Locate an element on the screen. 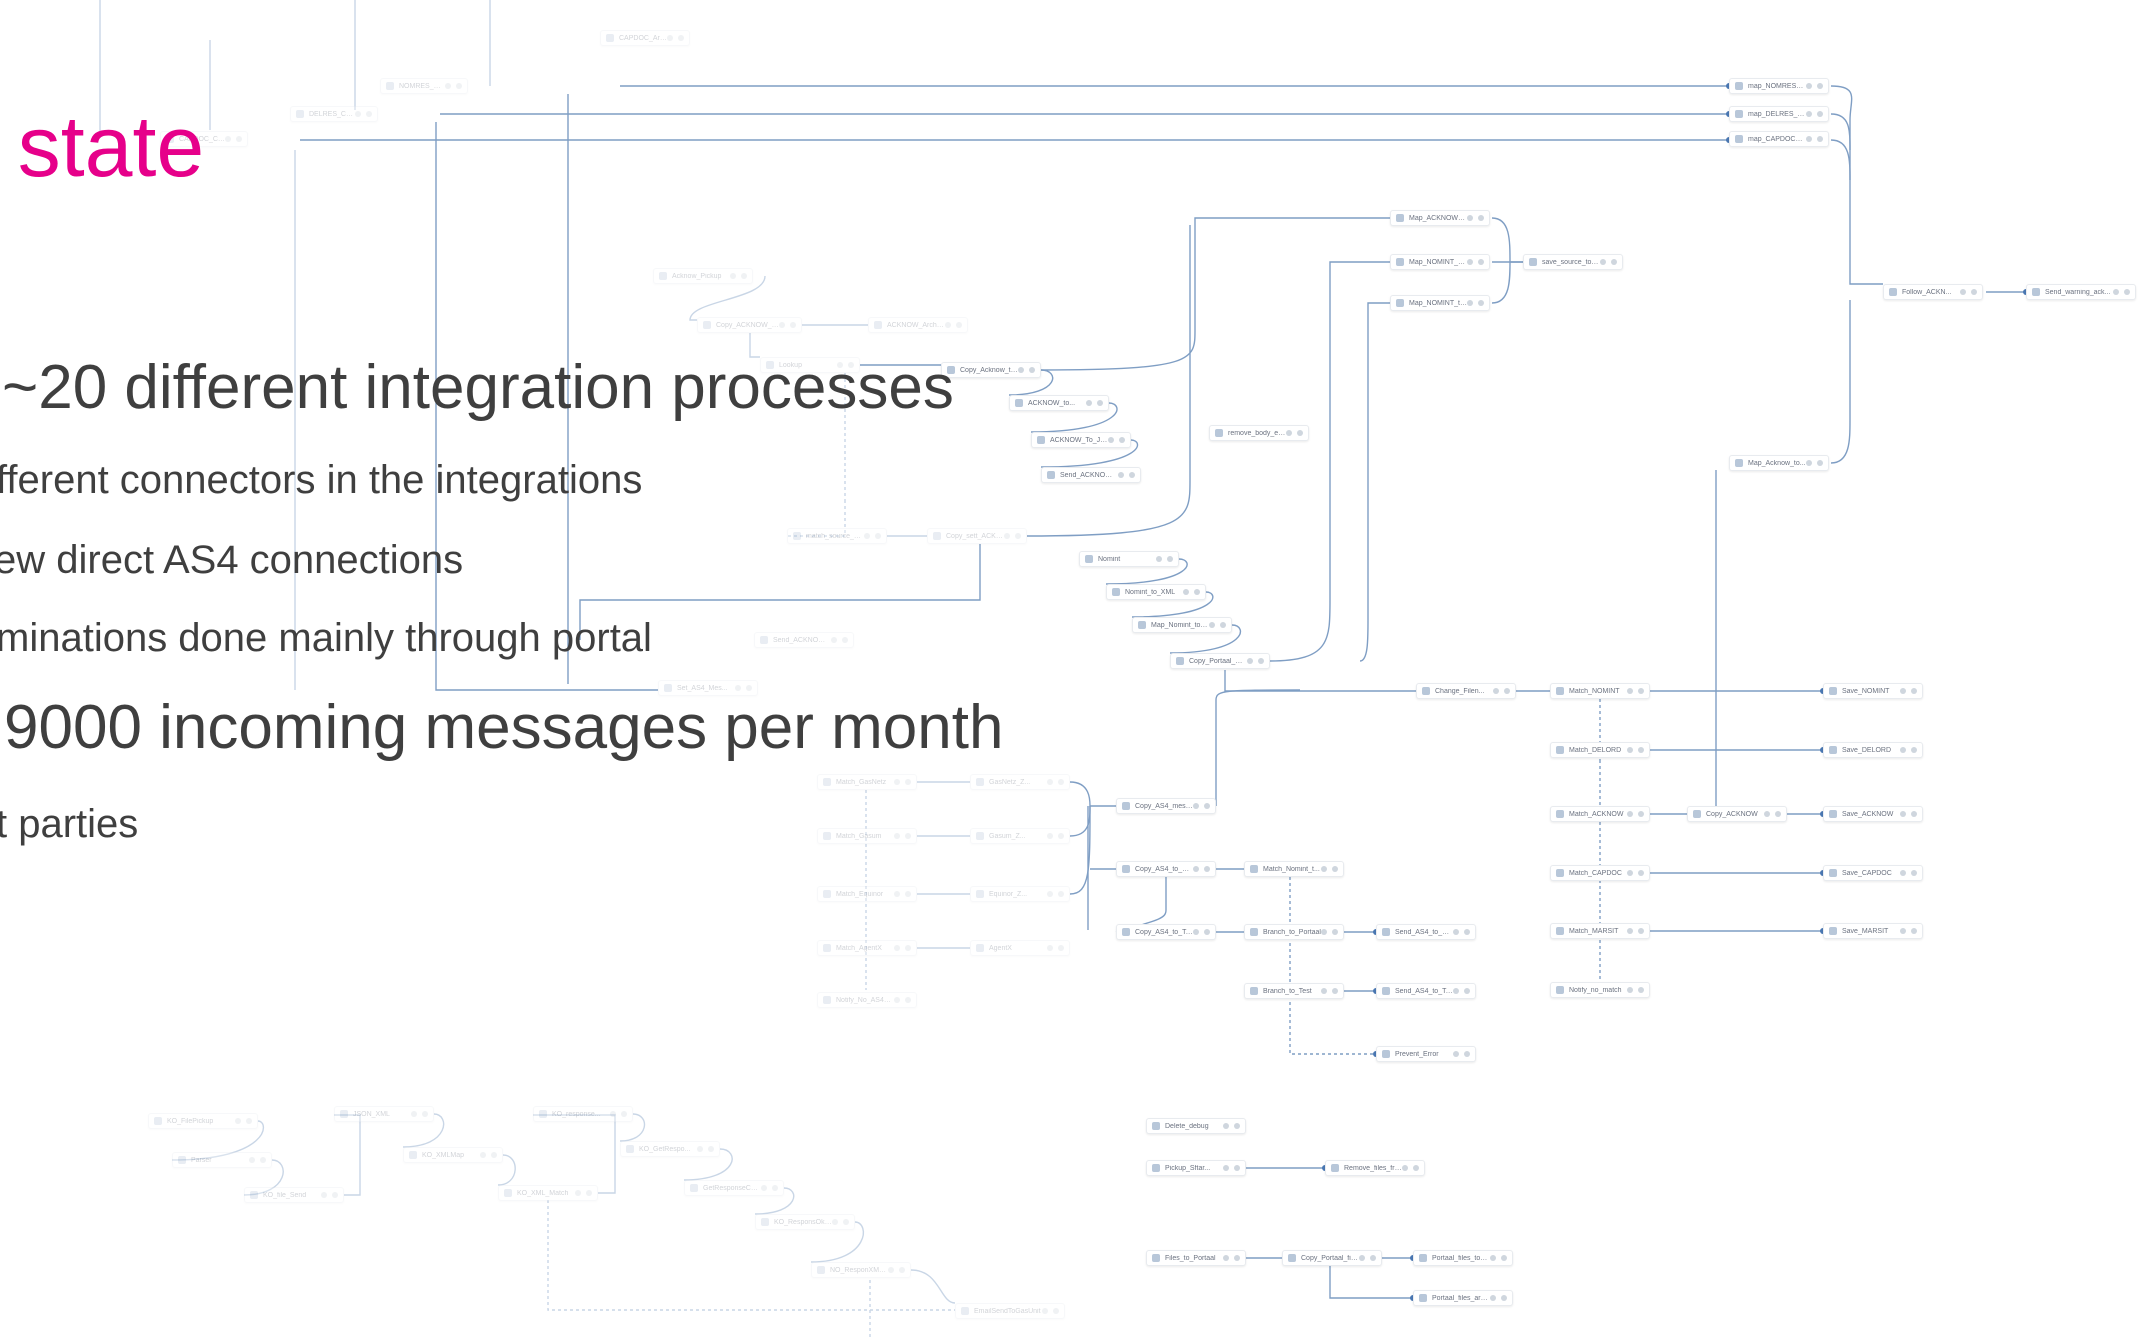 This screenshot has height=1340, width=2141. process-node: Nomint_to_XML is located at coordinates (1156, 592).